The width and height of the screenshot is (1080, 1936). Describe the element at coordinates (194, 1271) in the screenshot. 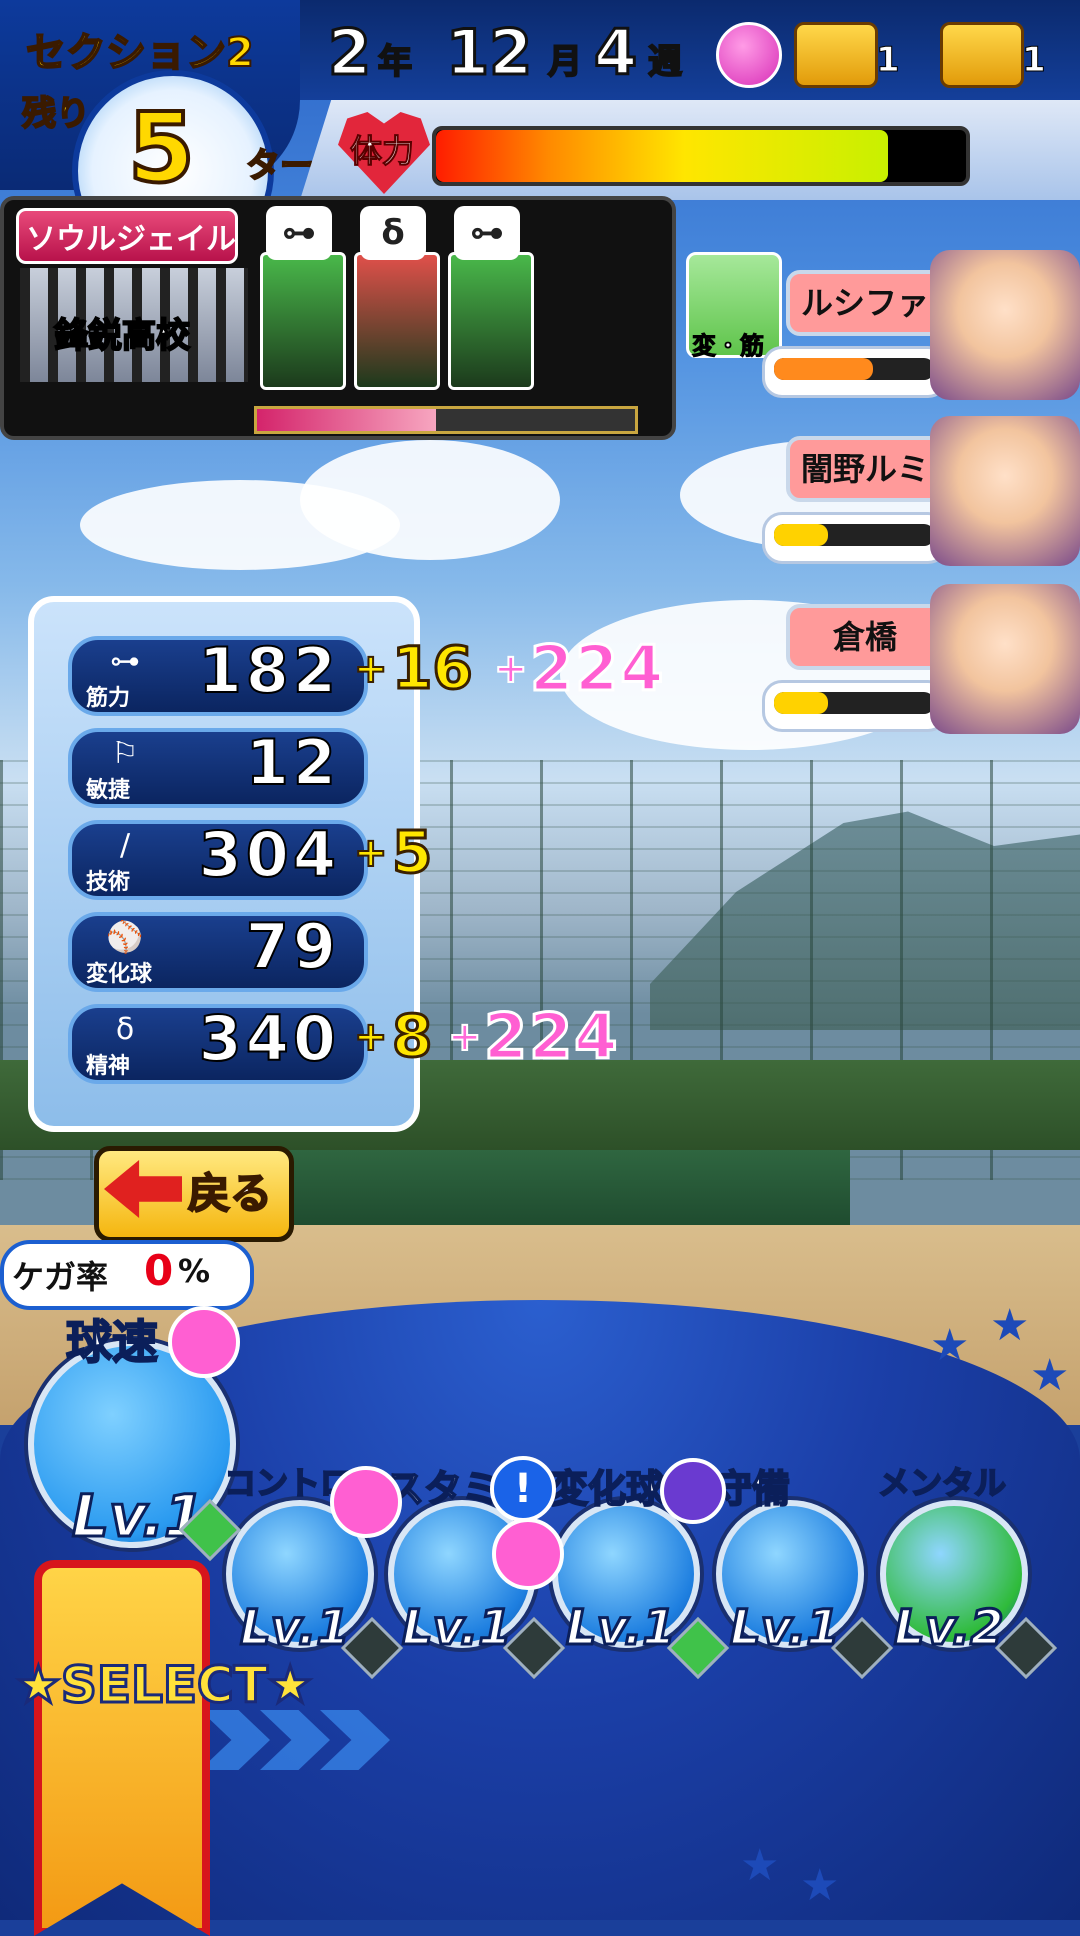

I see `injury-rate-unit: %` at that location.